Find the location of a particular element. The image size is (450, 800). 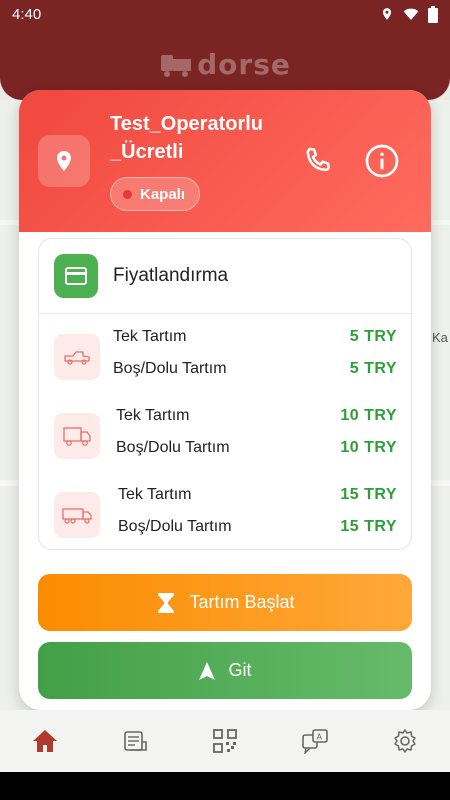

map-label: Ka is located at coordinates (440, 337).